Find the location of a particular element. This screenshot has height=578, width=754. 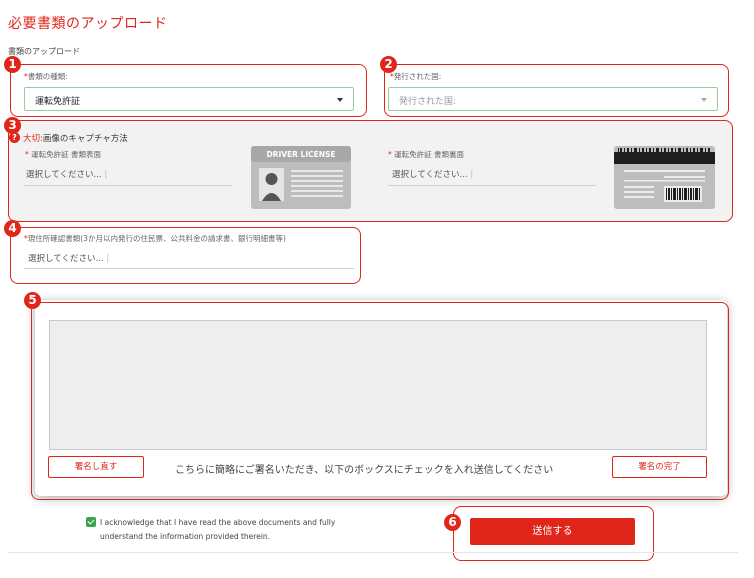

redo-signature-button: 署名し直す is located at coordinates (96, 467).